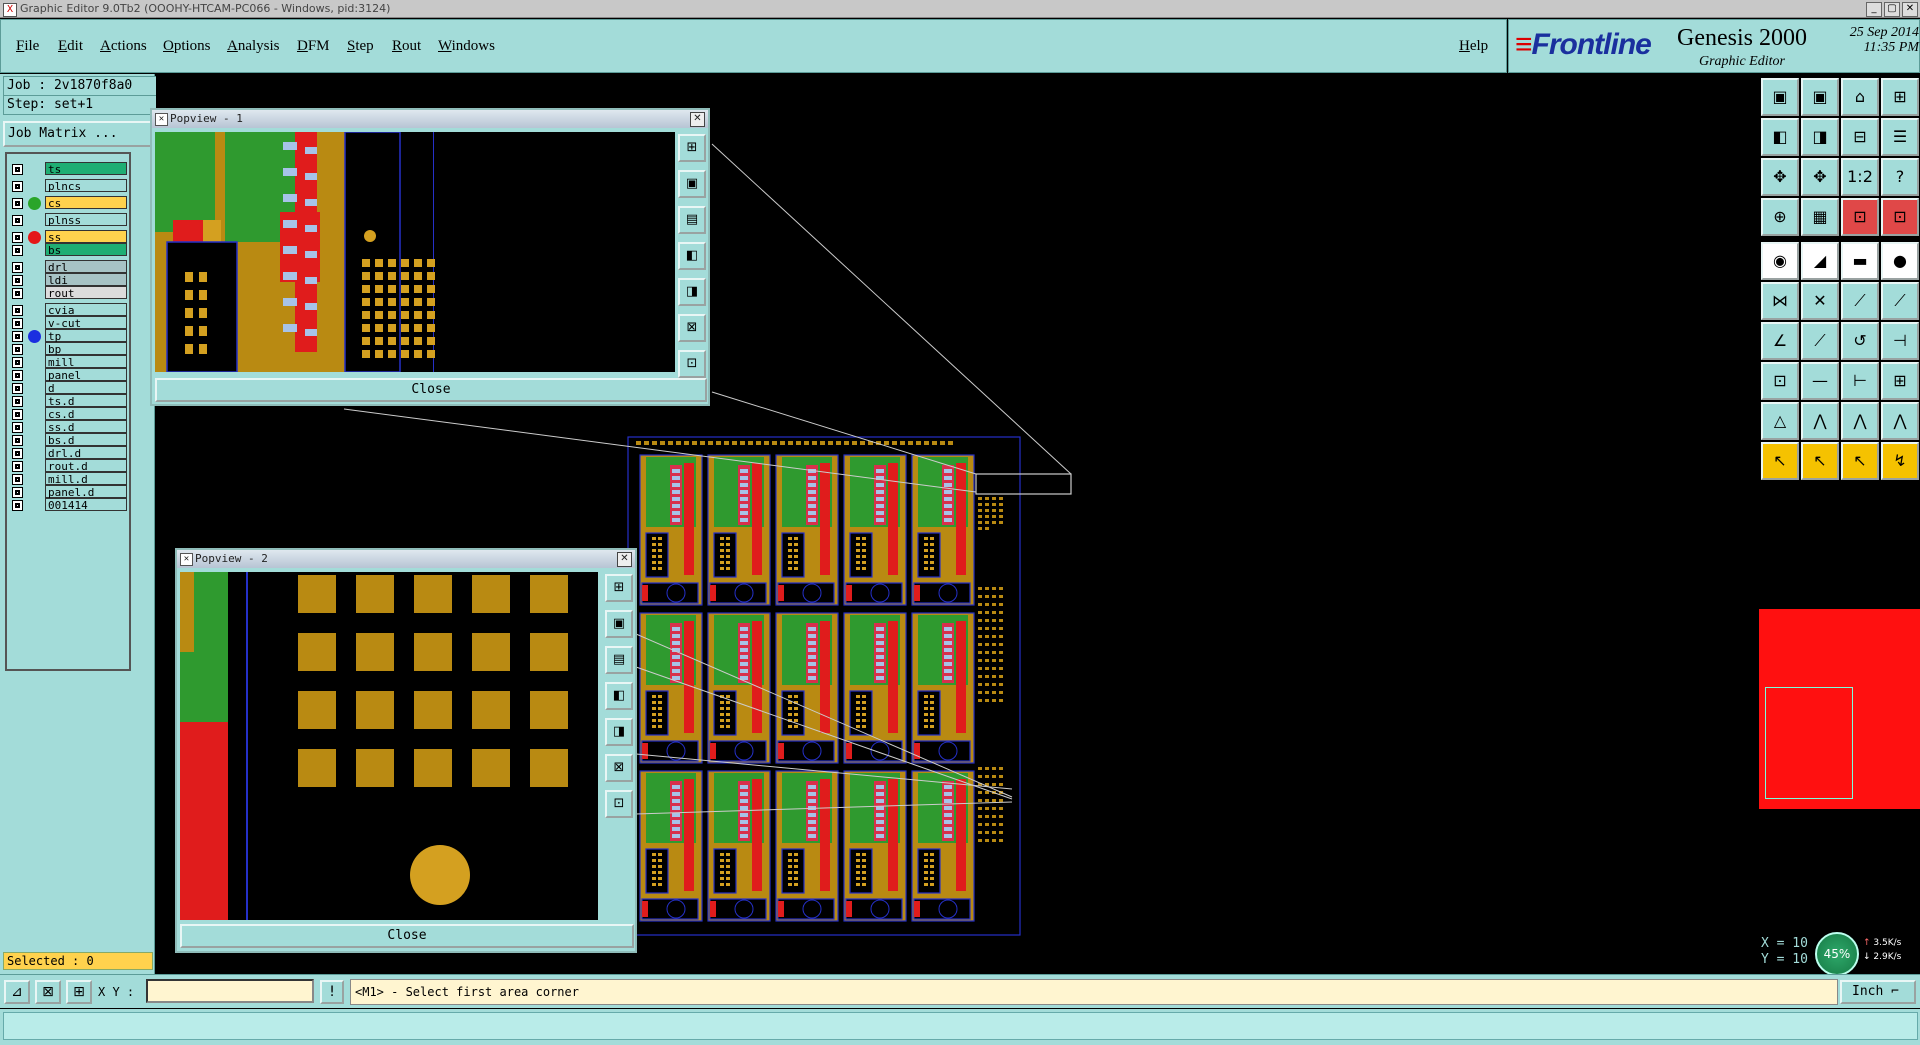 This screenshot has width=1920, height=1045. Describe the element at coordinates (1820, 217) in the screenshot. I see `tool-grid-toggle-icon: ▦` at that location.